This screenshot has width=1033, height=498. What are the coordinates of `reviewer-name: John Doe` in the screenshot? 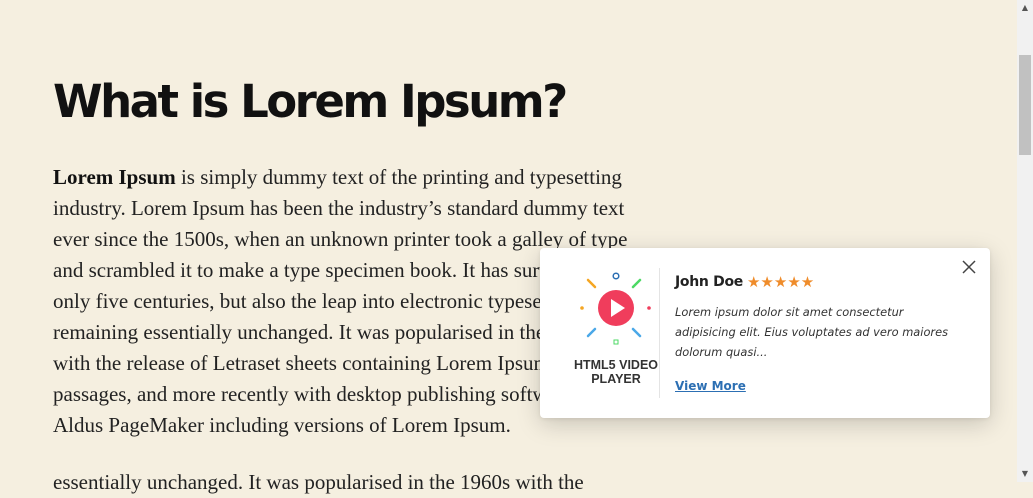 It's located at (709, 282).